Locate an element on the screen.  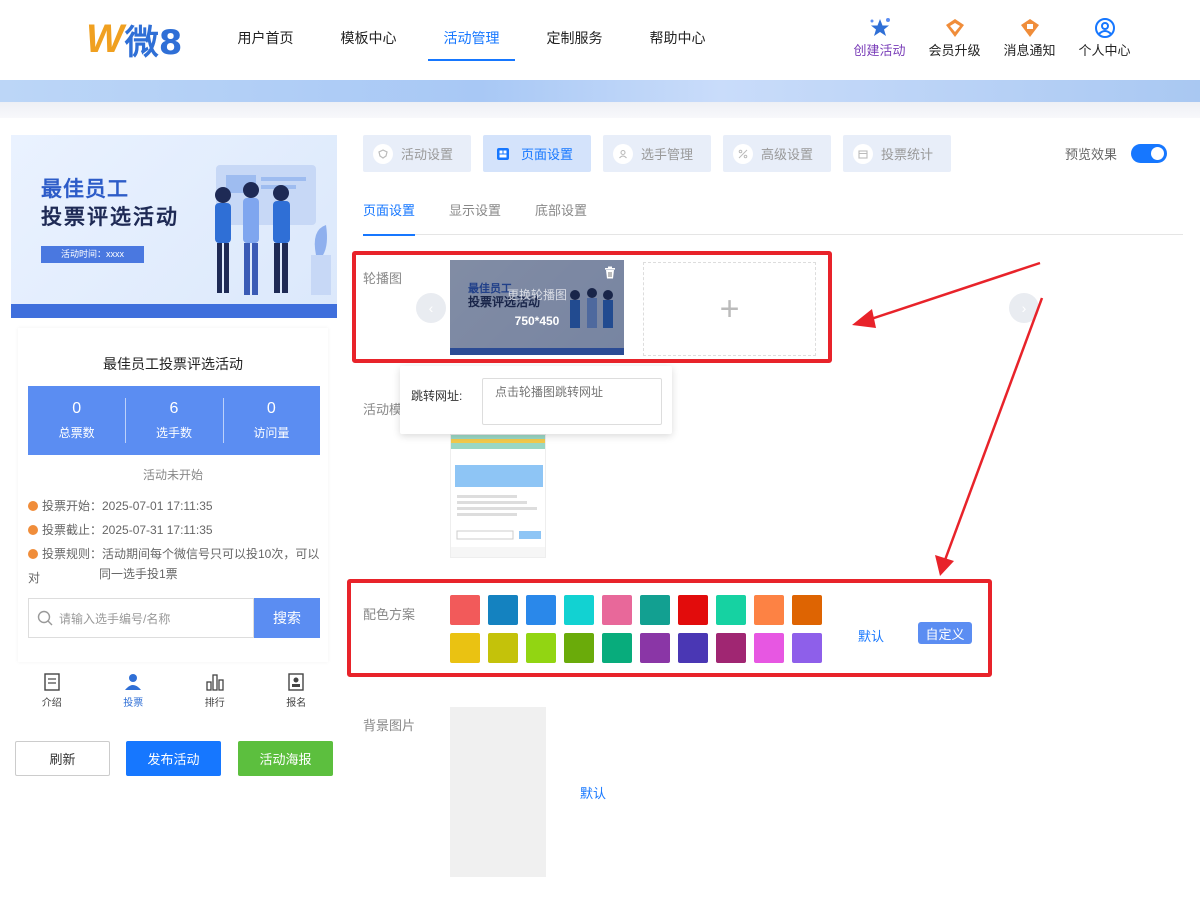
preview-effect-toggle is located at coordinates (1149, 153).